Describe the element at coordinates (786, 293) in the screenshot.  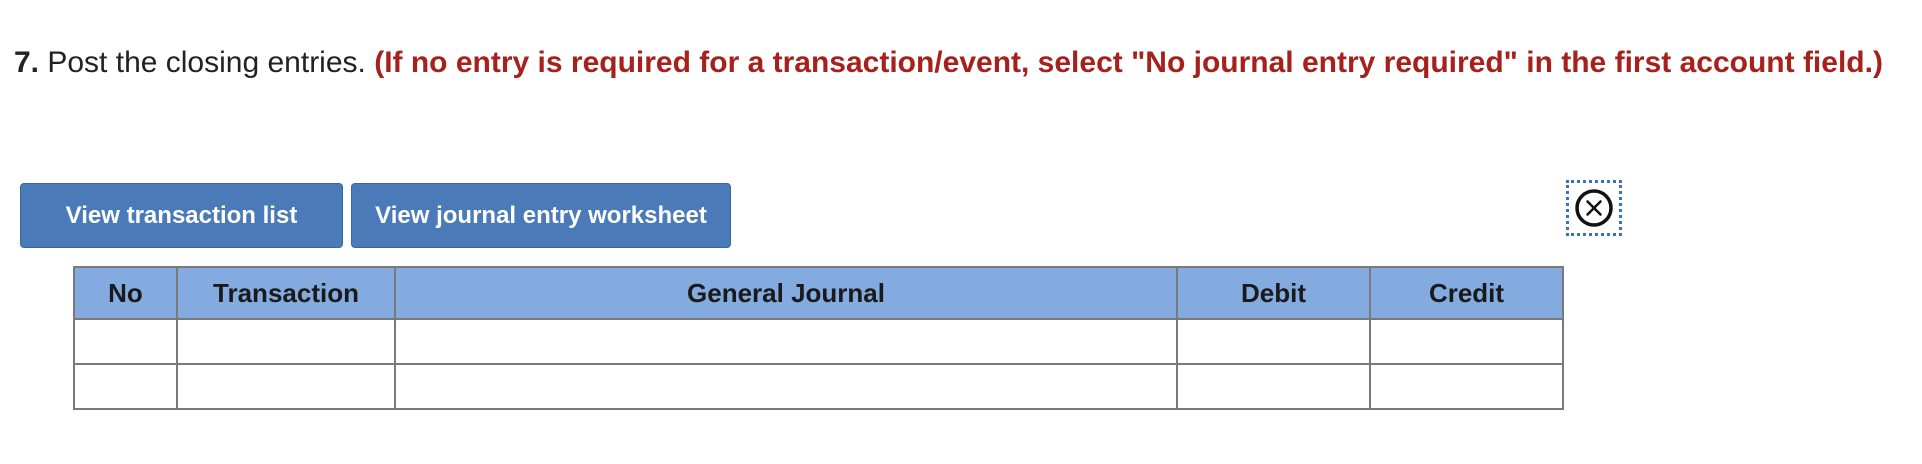
I see `column-header-general-journal: General Journal` at that location.